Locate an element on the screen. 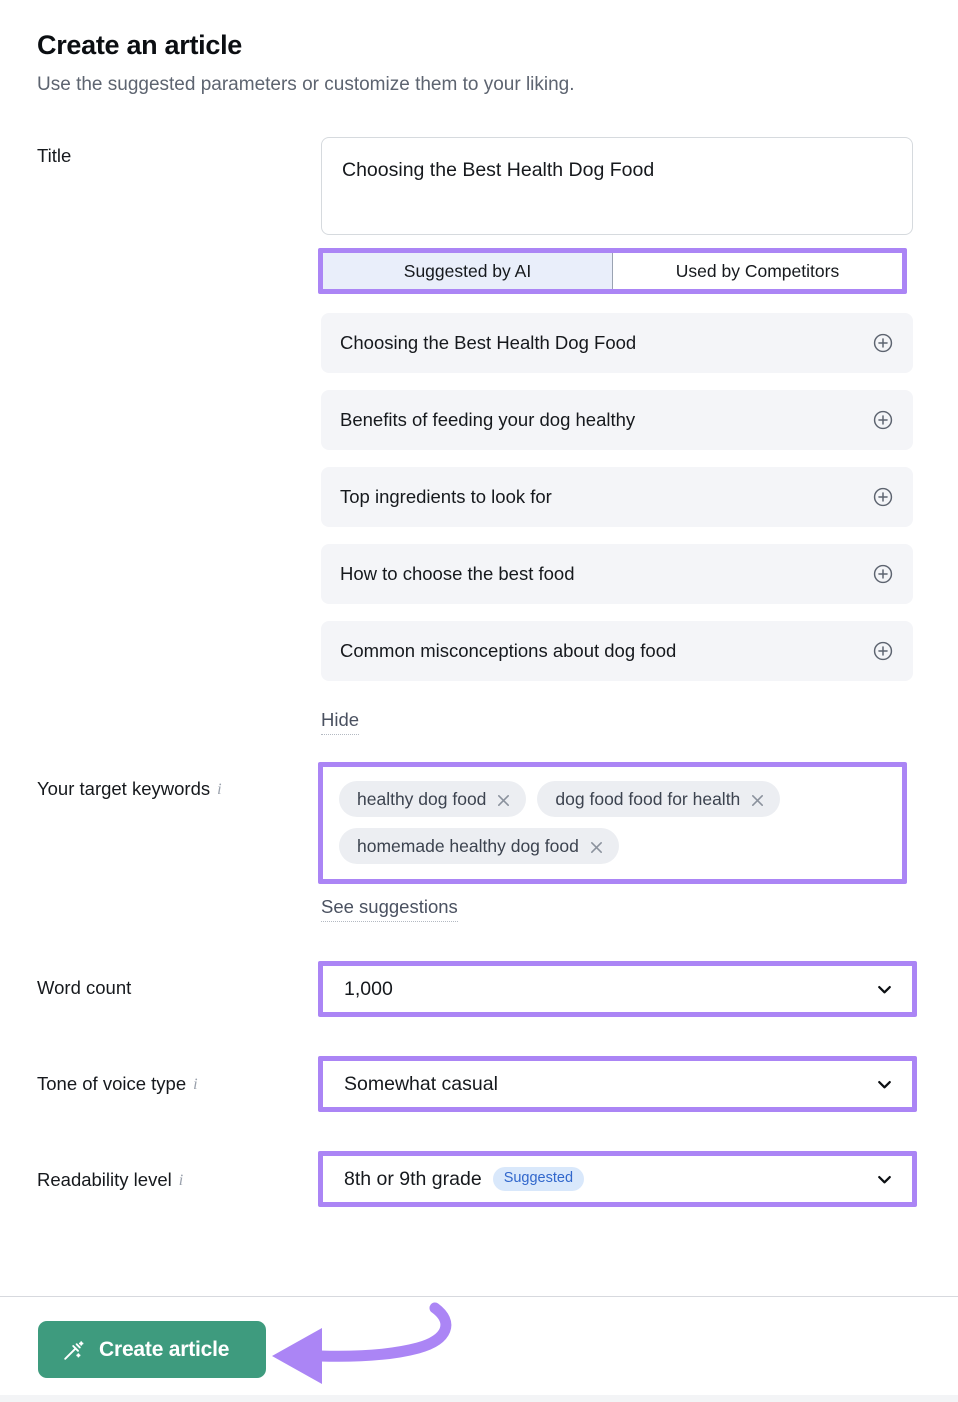 This screenshot has width=958, height=1402. word-count-value: 1,000 is located at coordinates (368, 988).